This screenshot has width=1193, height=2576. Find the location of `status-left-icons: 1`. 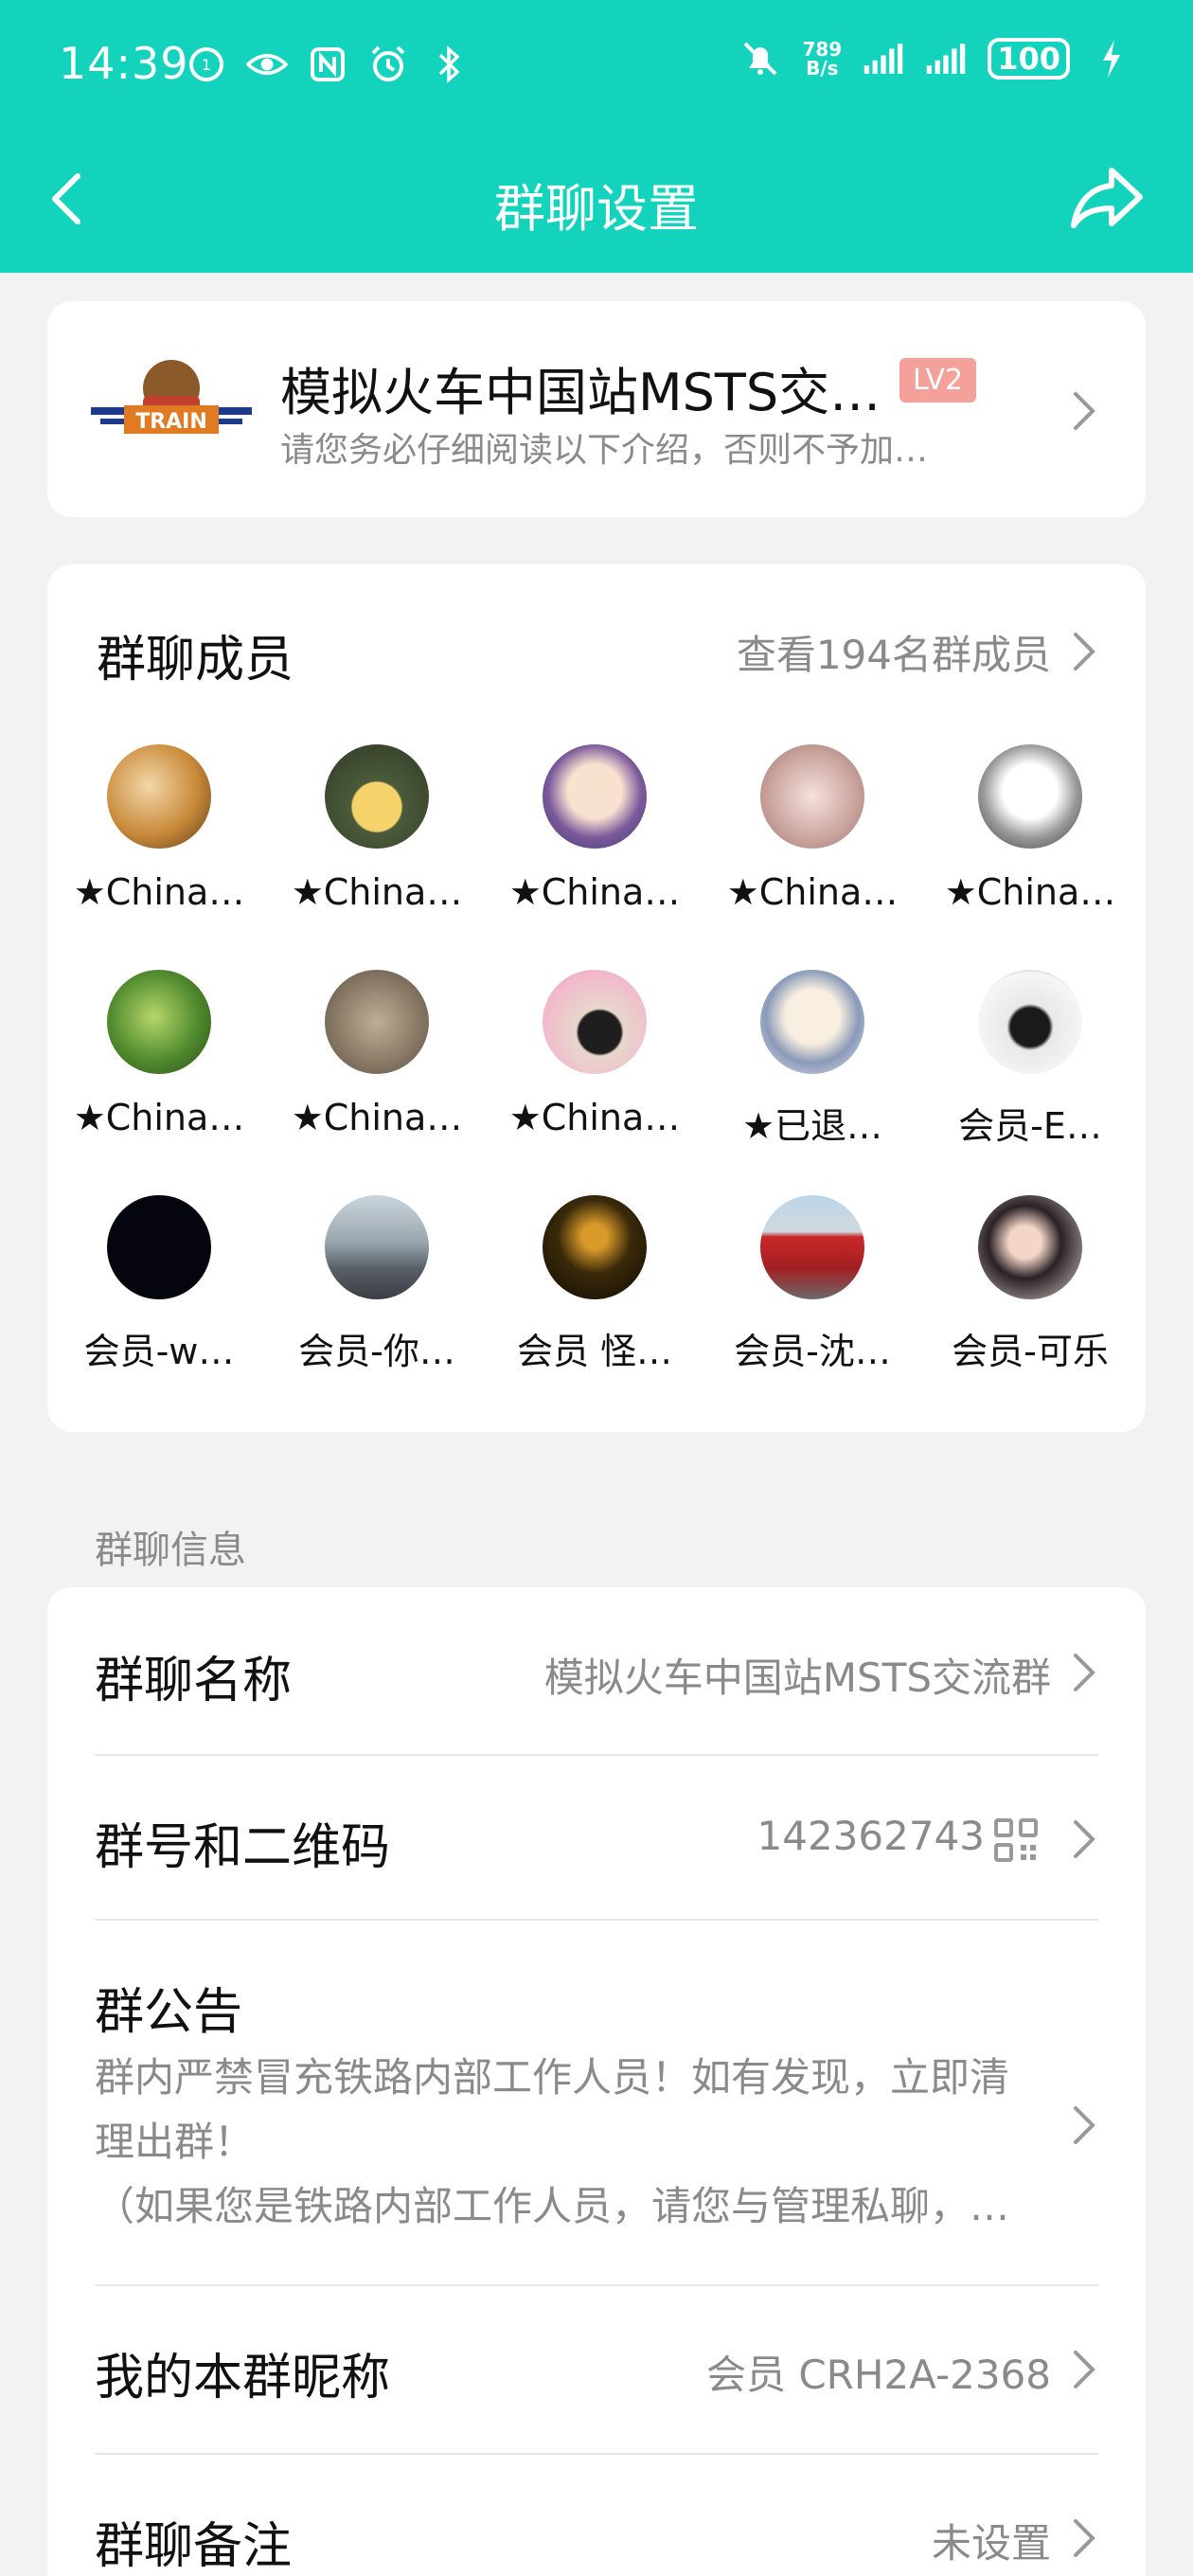

status-left-icons: 1 is located at coordinates (328, 64).